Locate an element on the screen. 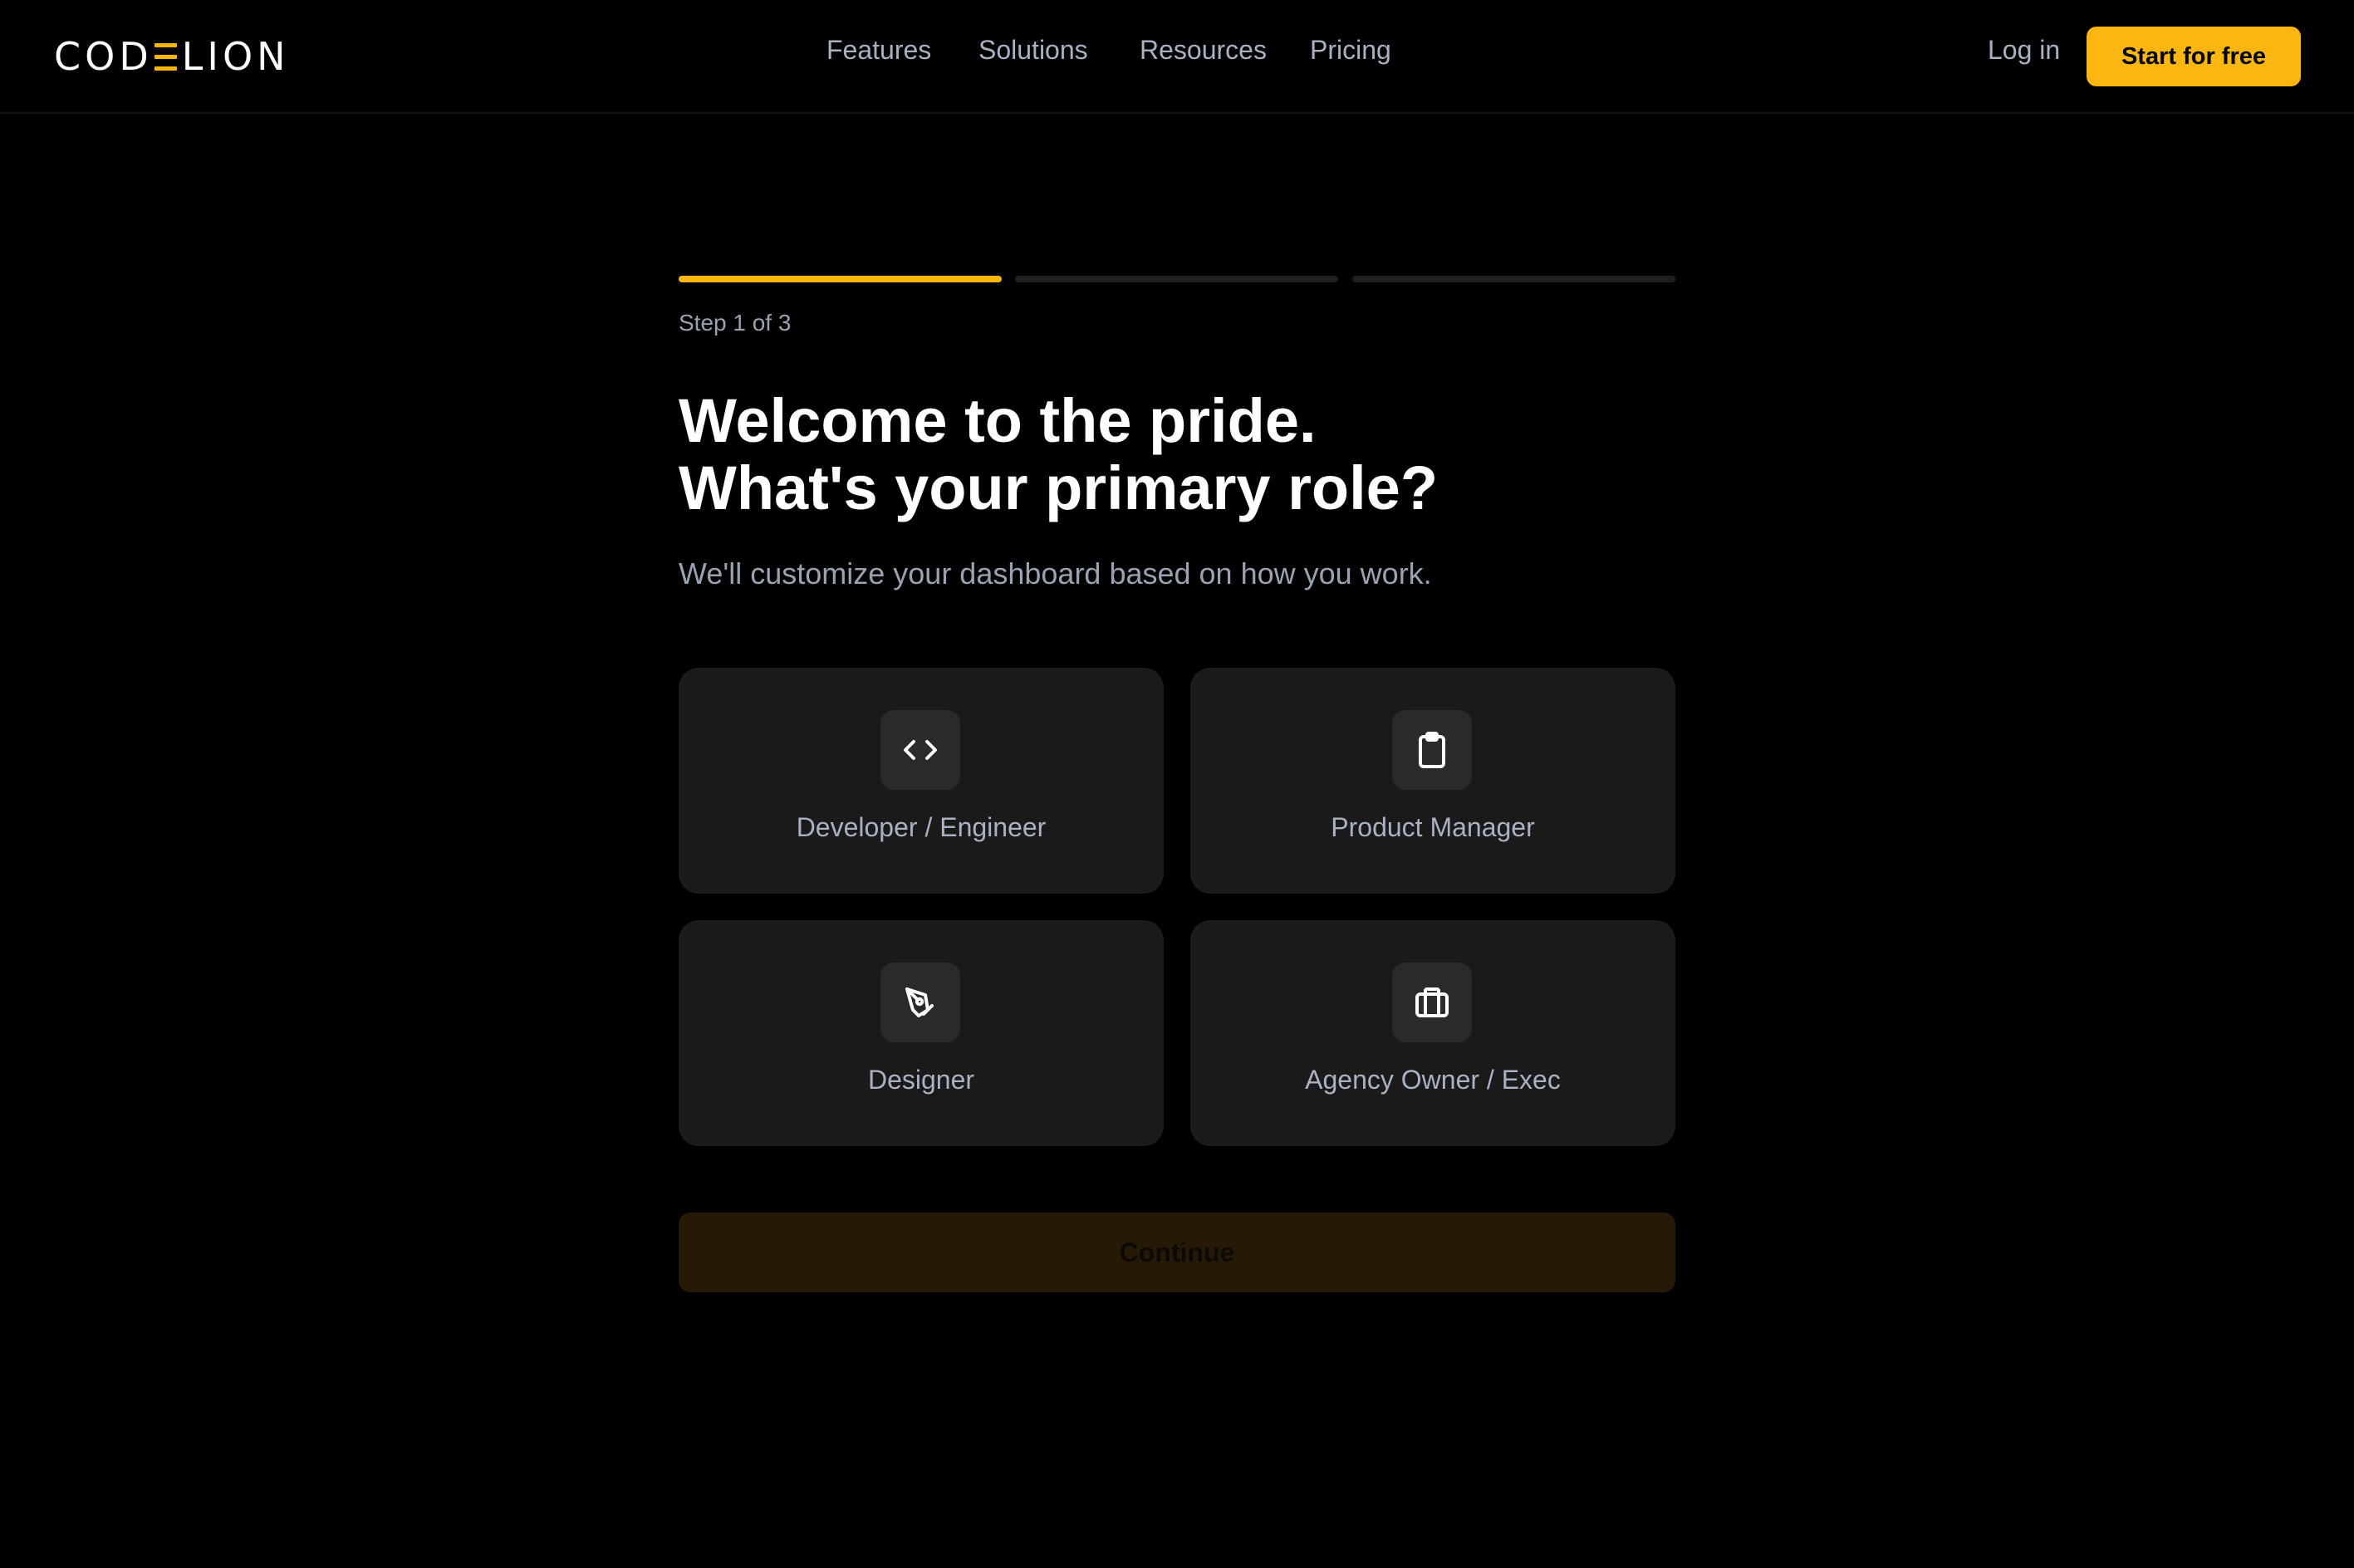 The image size is (2354, 1568). role-label: Developer / Engineer is located at coordinates (921, 827).